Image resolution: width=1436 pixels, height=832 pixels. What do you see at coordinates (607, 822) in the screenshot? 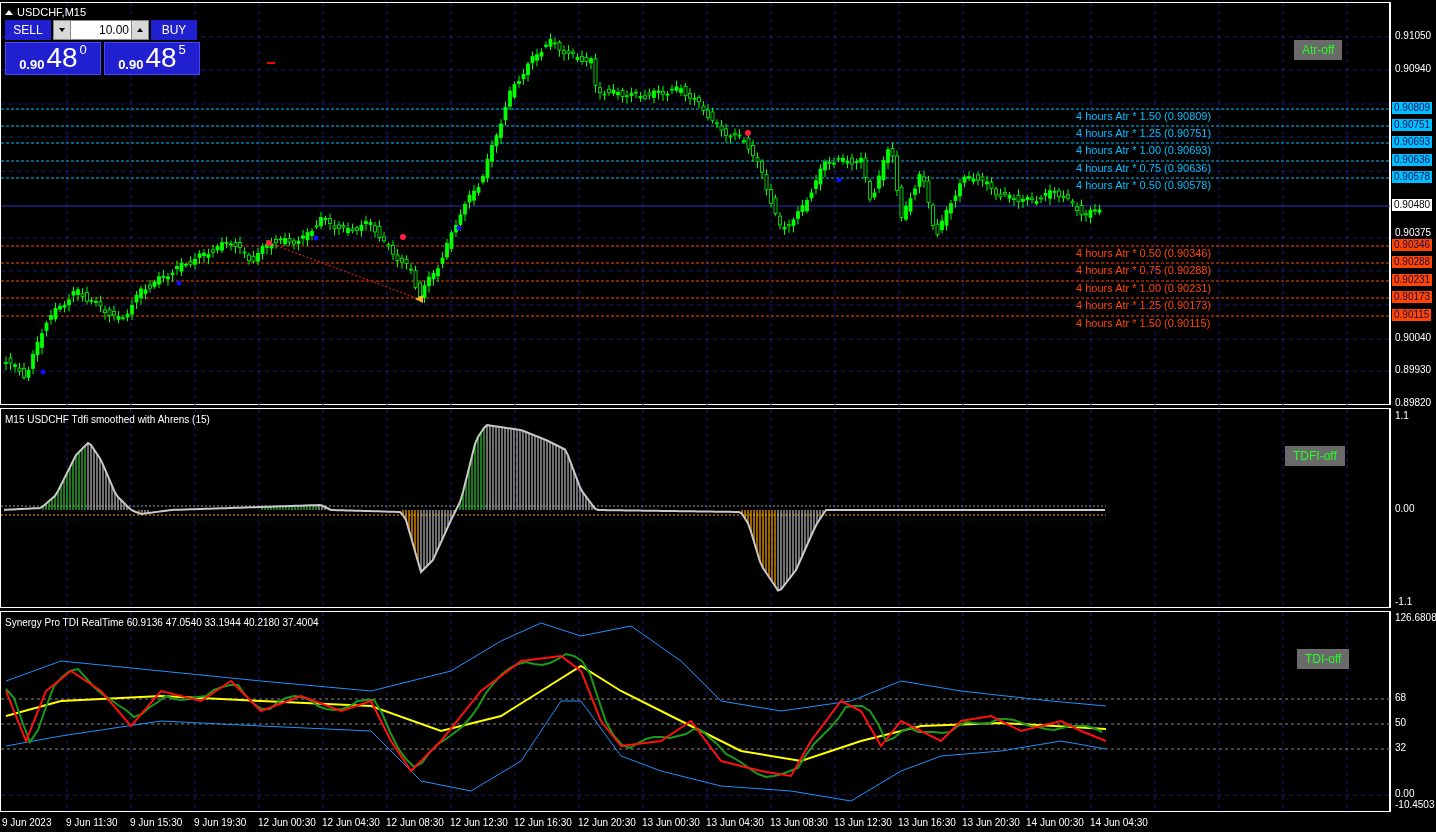
I see `time-label: 12 Jun 20:30` at bounding box center [607, 822].